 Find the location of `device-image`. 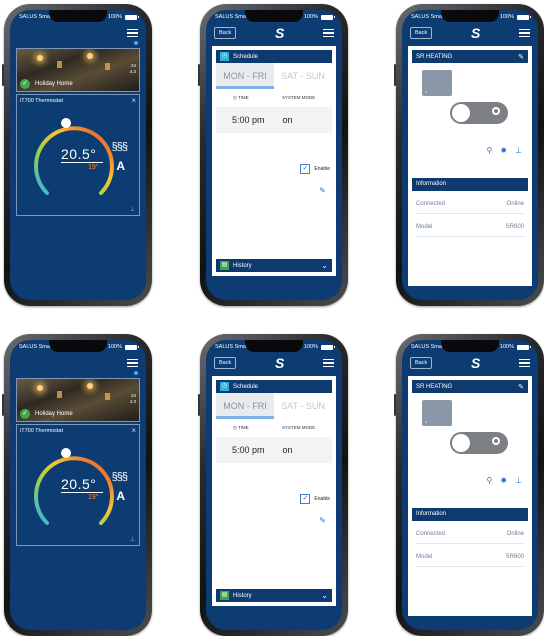

device-image is located at coordinates (437, 83).